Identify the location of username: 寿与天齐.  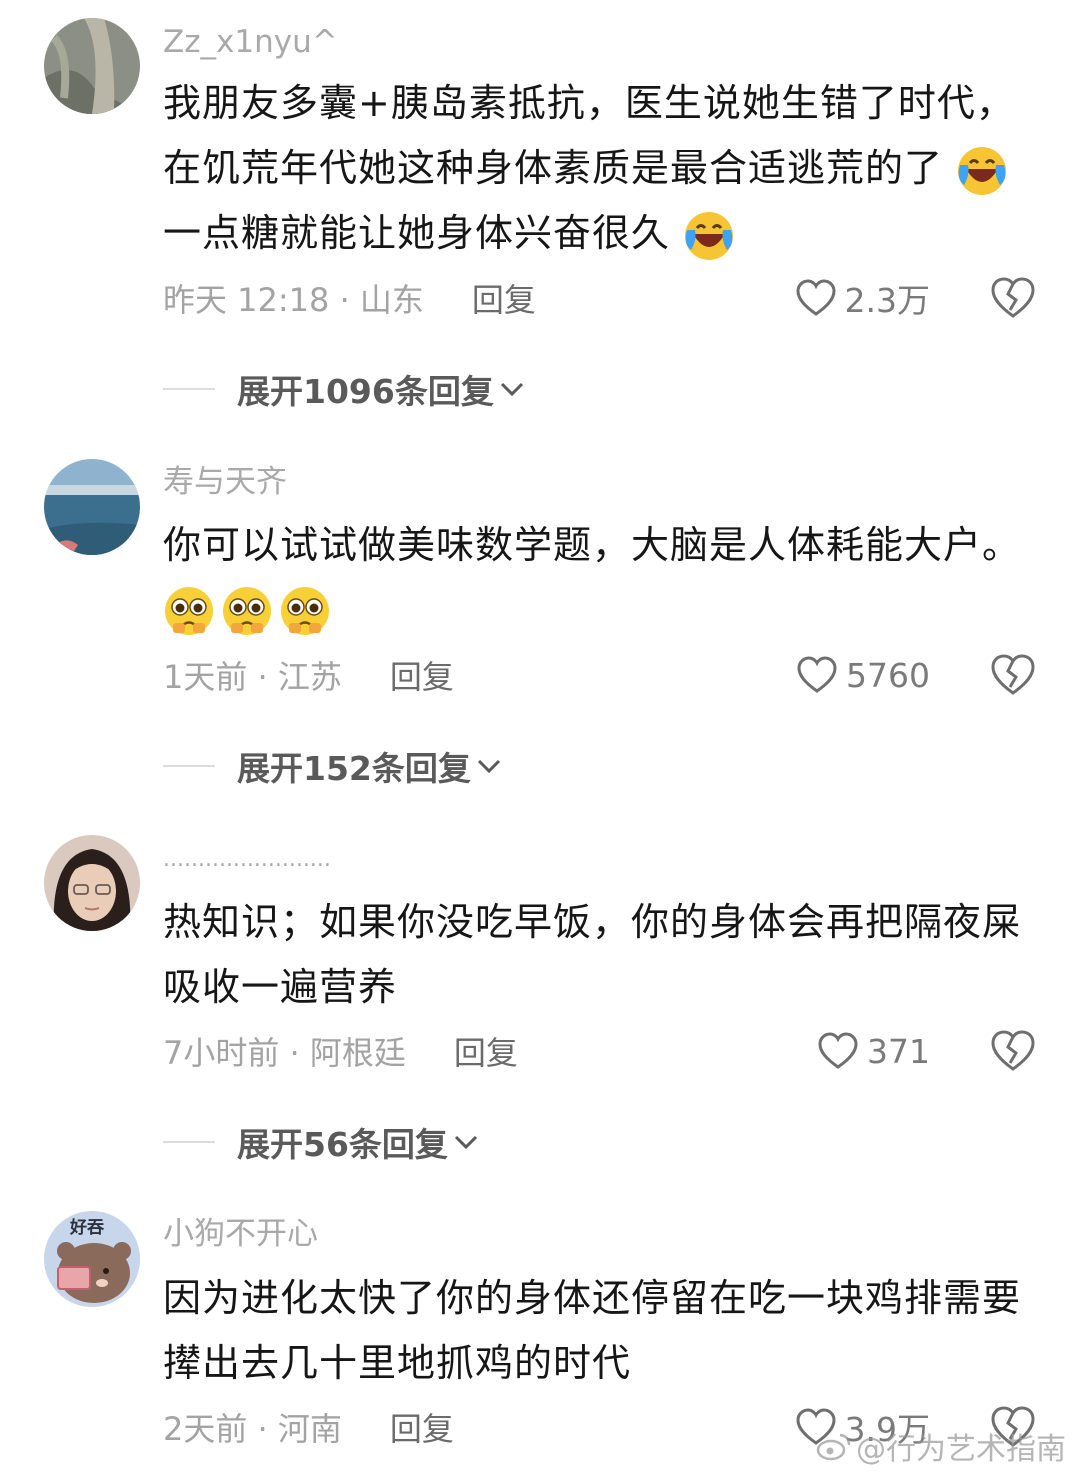
(225, 482).